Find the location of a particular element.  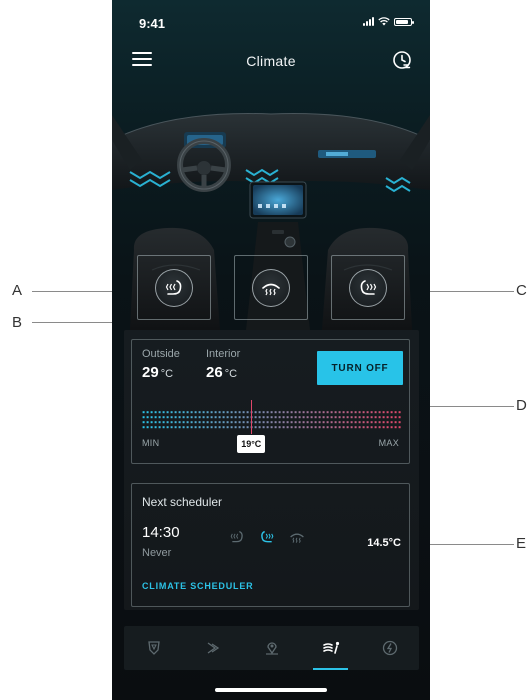

driver-seat-heating-control is located at coordinates (174, 287).